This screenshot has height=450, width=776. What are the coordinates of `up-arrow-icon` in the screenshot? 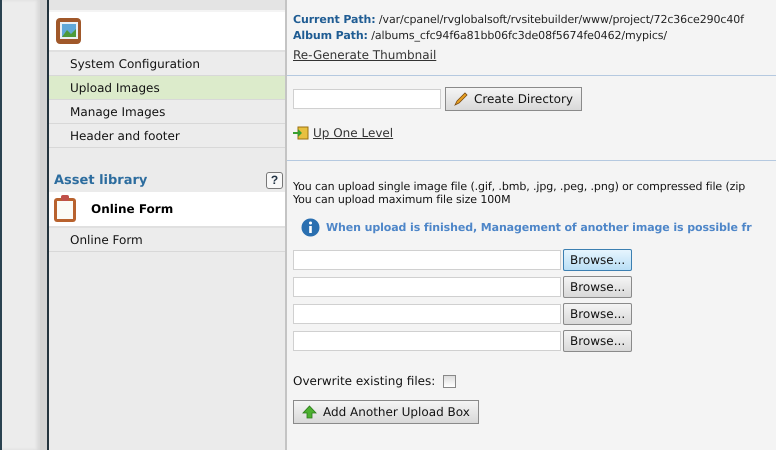 It's located at (309, 412).